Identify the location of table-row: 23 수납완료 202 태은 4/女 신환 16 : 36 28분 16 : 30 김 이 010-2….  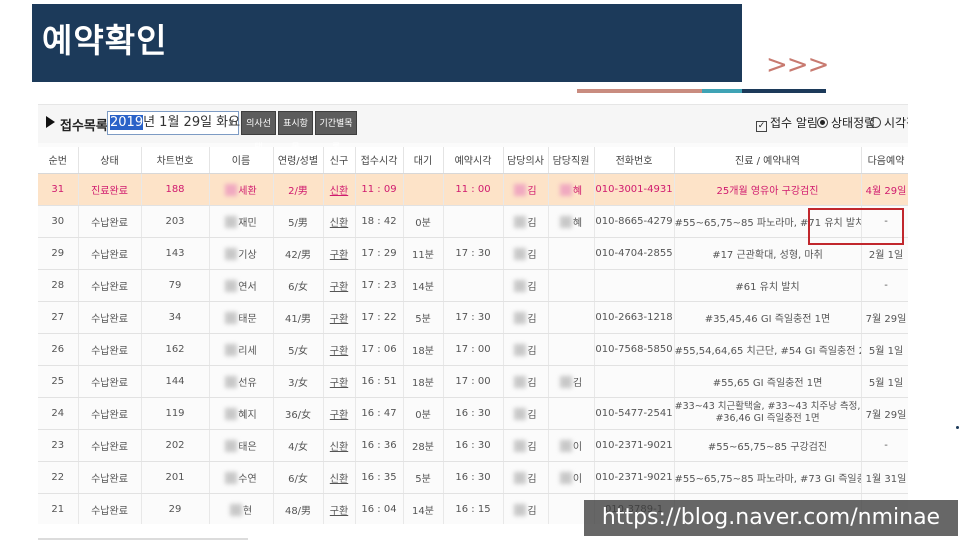
(473, 445).